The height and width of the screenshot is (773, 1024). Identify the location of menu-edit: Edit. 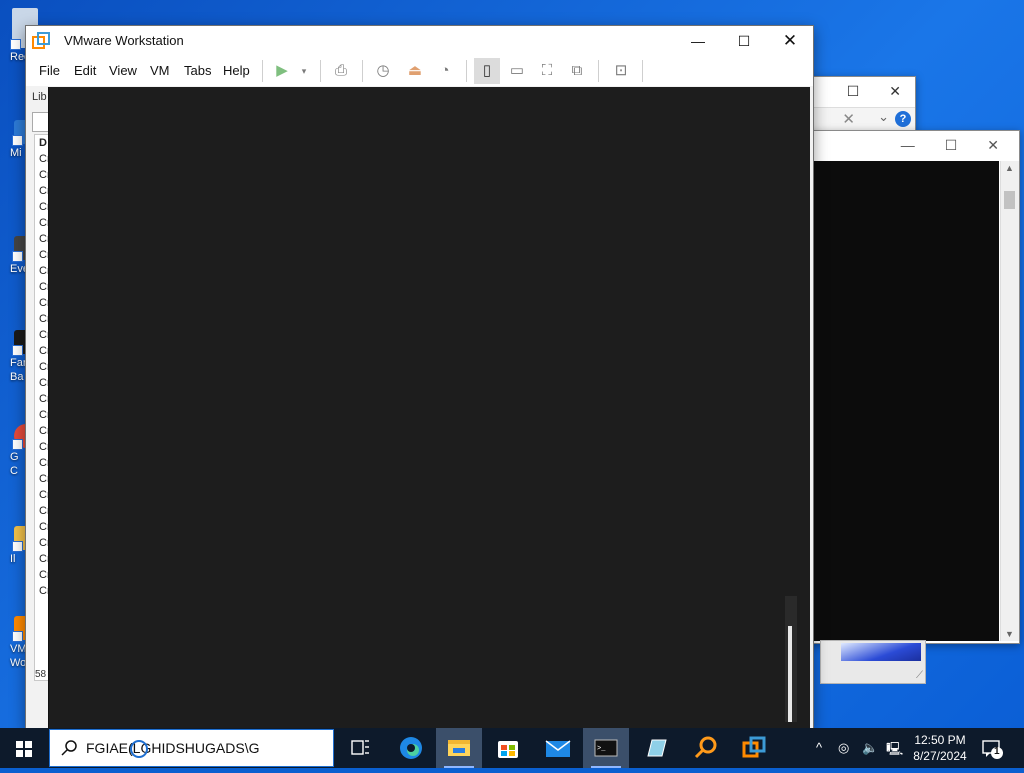
(85, 70).